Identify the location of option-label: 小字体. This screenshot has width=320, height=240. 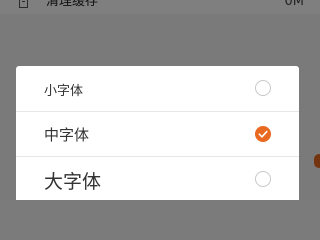
(64, 91).